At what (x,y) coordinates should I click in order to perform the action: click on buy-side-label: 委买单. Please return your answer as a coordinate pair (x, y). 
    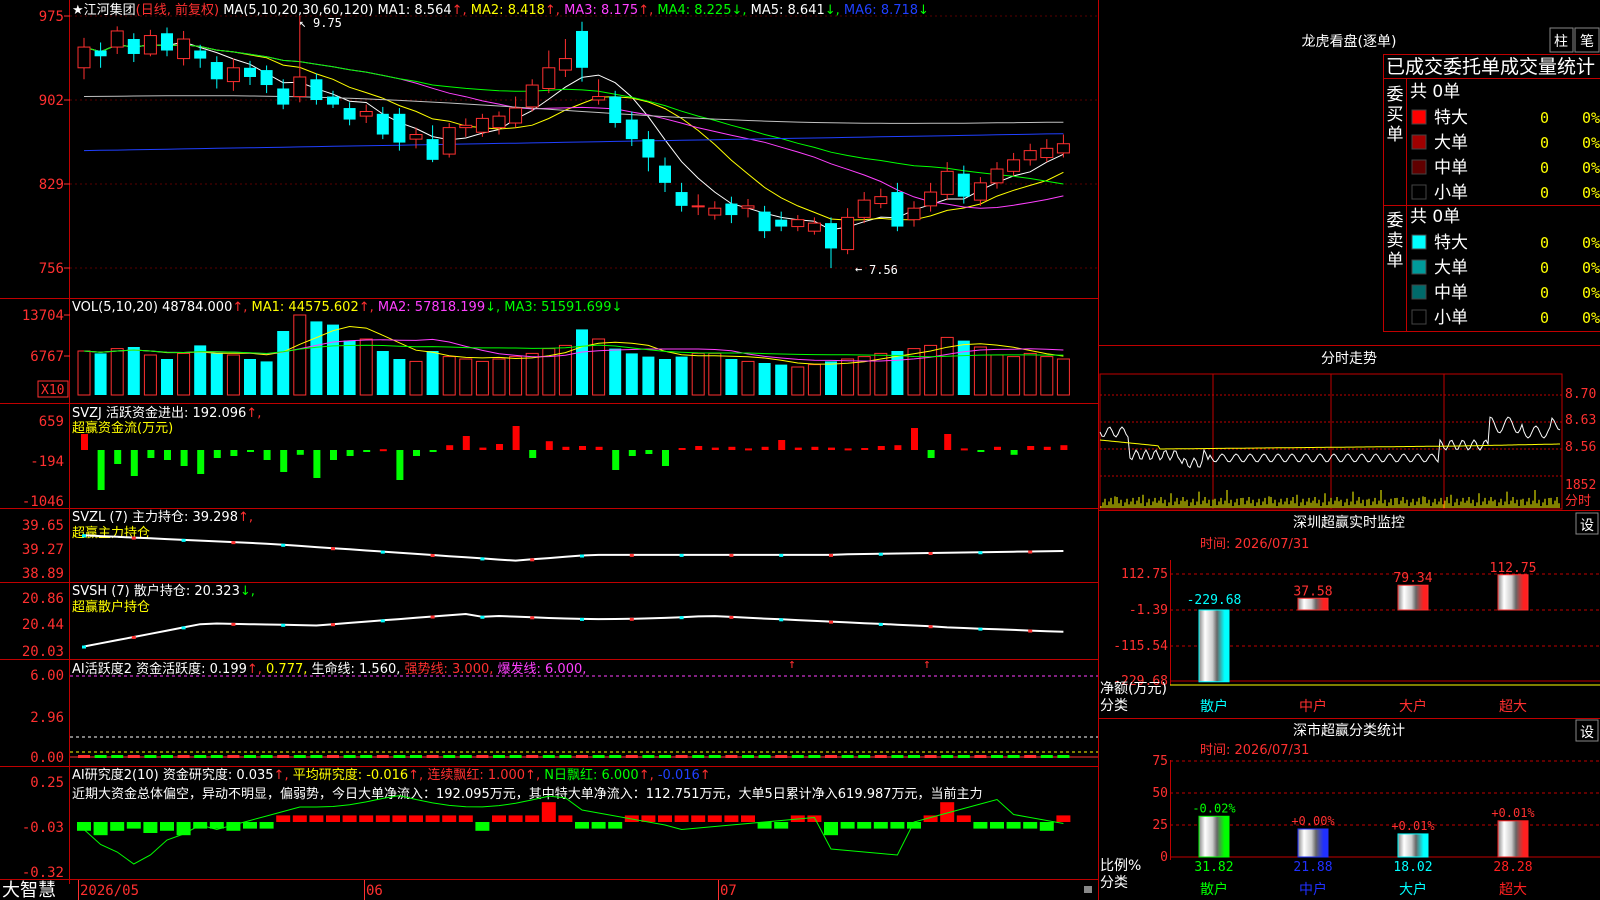
    Looking at the image, I should click on (1395, 115).